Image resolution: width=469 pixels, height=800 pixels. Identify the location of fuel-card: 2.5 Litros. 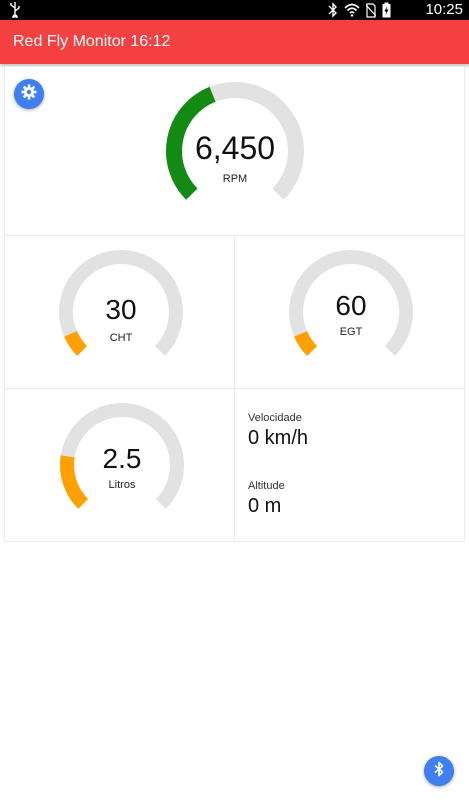
(119, 465).